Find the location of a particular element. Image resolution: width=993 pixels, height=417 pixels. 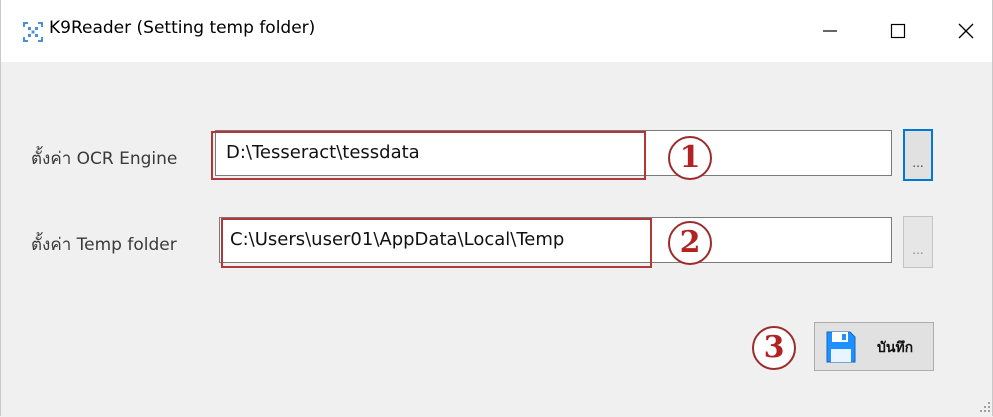

app-icon is located at coordinates (33, 32).